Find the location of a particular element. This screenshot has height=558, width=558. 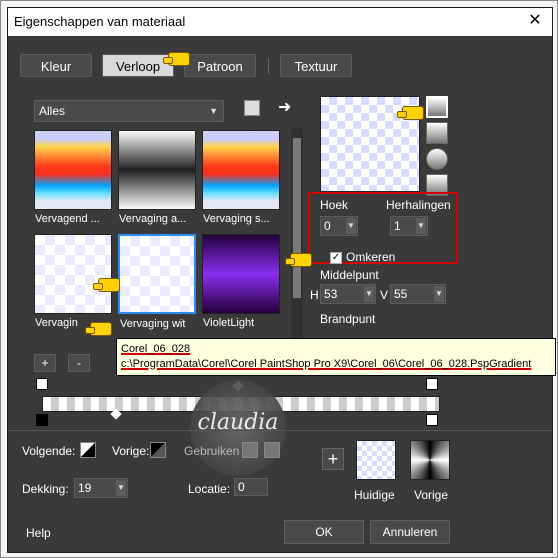

use-color-swatch is located at coordinates (250, 450).